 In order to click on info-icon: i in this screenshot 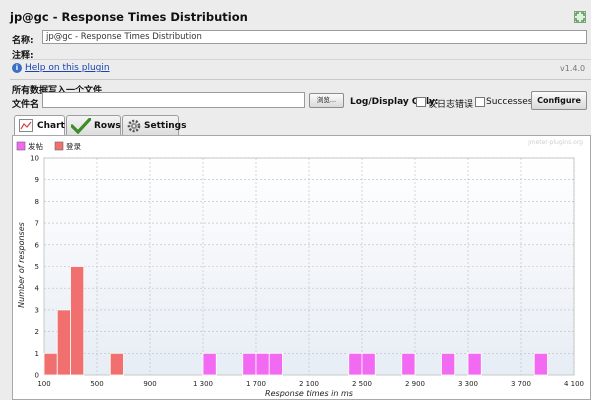, I will do `click(17, 68)`.